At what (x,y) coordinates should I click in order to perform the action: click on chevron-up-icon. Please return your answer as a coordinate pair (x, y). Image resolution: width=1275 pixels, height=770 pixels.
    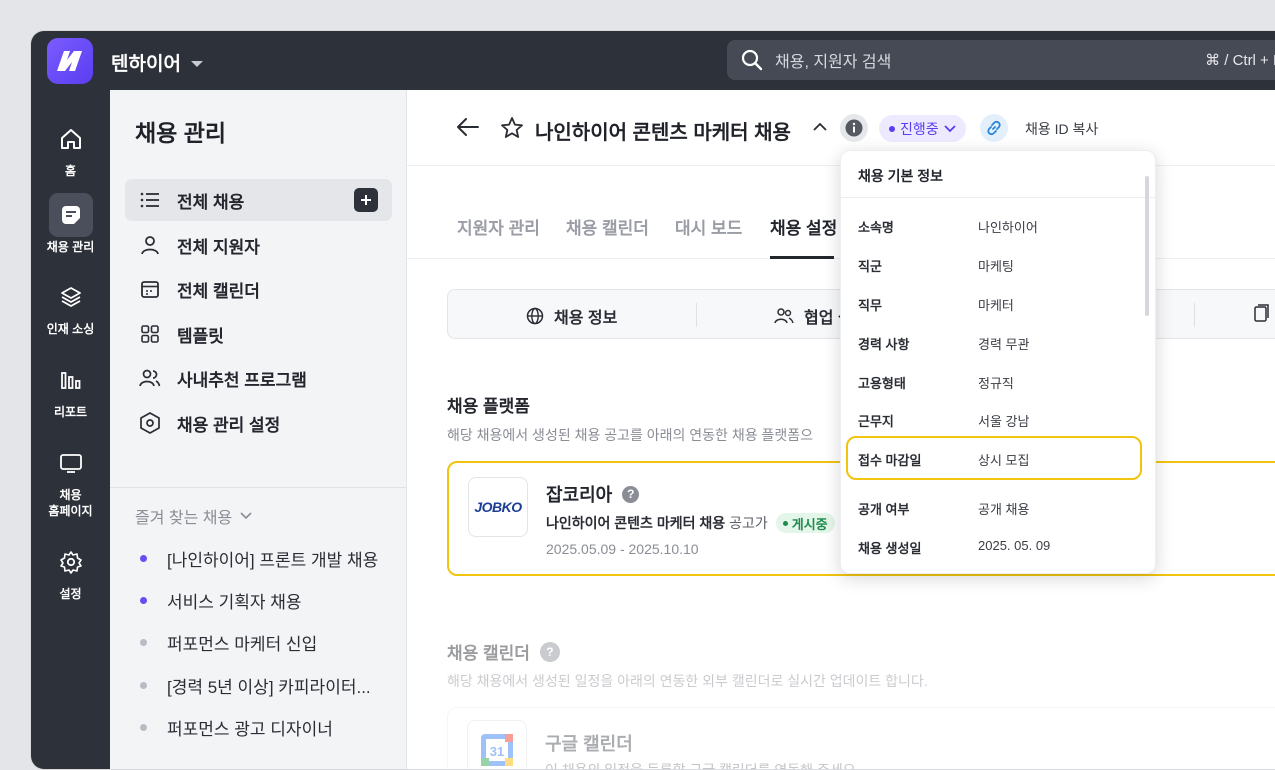
    Looking at the image, I should click on (820, 126).